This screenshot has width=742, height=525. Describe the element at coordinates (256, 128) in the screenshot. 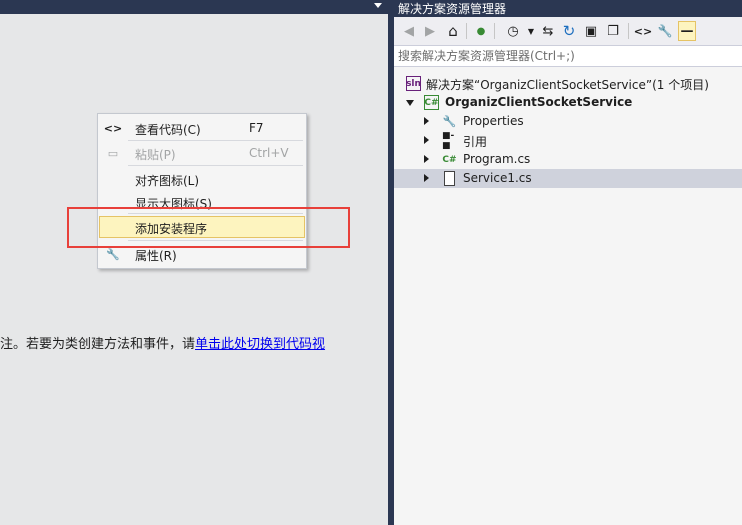

I see `menu-item-shortcut: F7` at that location.